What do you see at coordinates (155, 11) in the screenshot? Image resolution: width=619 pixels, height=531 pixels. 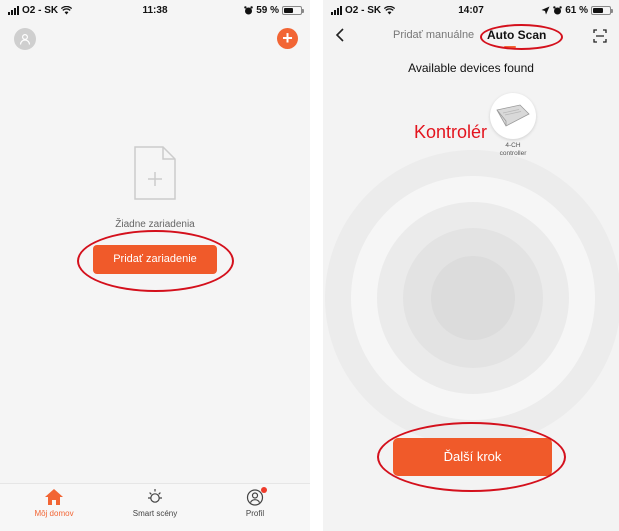 I see `status-bar: O2 - SK 11:38 59 %` at bounding box center [155, 11].